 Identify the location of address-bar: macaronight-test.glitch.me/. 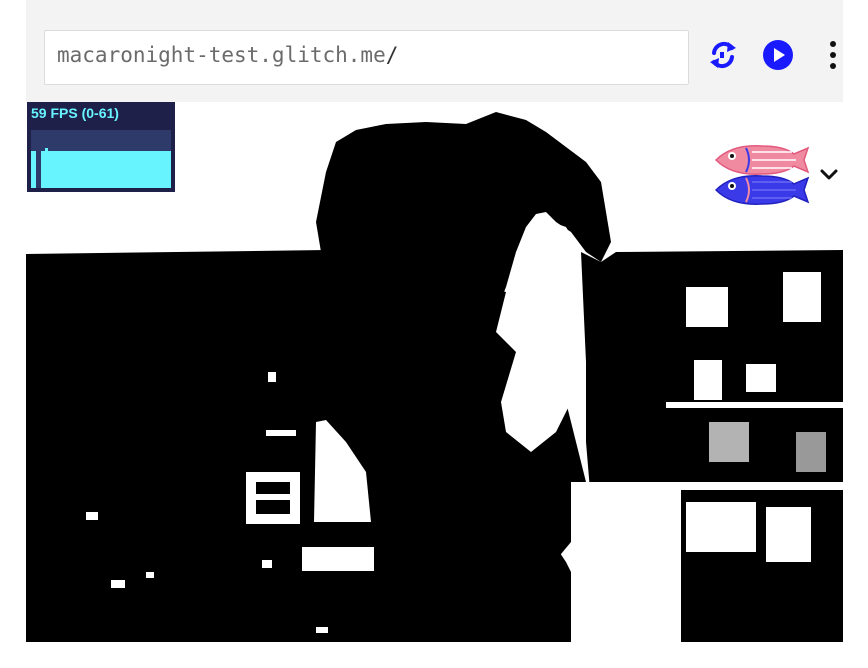
(366, 57).